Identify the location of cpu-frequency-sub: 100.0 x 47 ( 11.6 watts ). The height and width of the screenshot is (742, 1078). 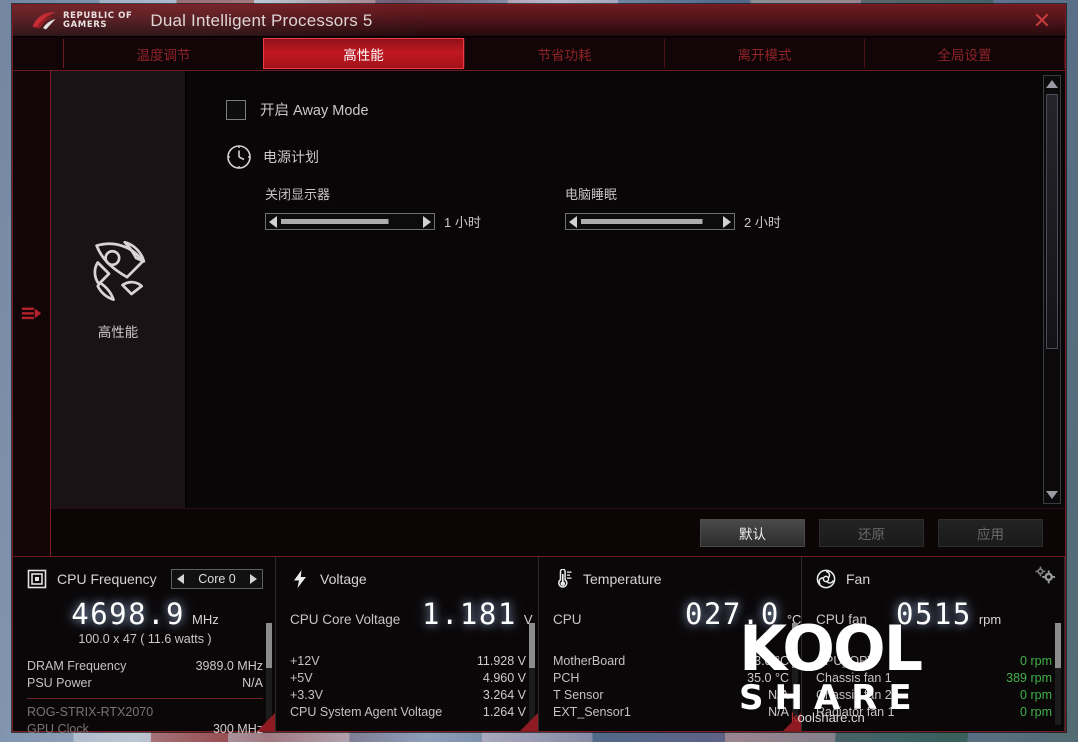
(145, 639).